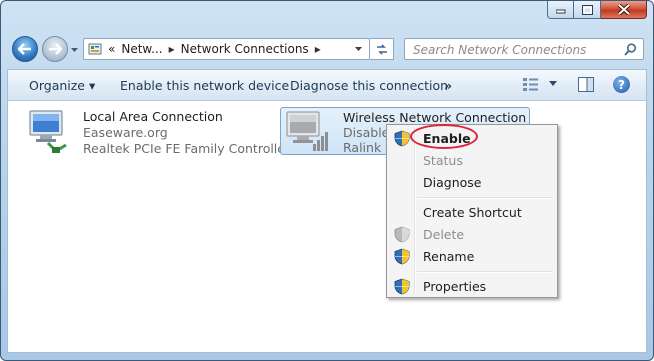 Image resolution: width=654 pixels, height=361 pixels. What do you see at coordinates (358, 49) in the screenshot?
I see `address-dropdown-icon` at bounding box center [358, 49].